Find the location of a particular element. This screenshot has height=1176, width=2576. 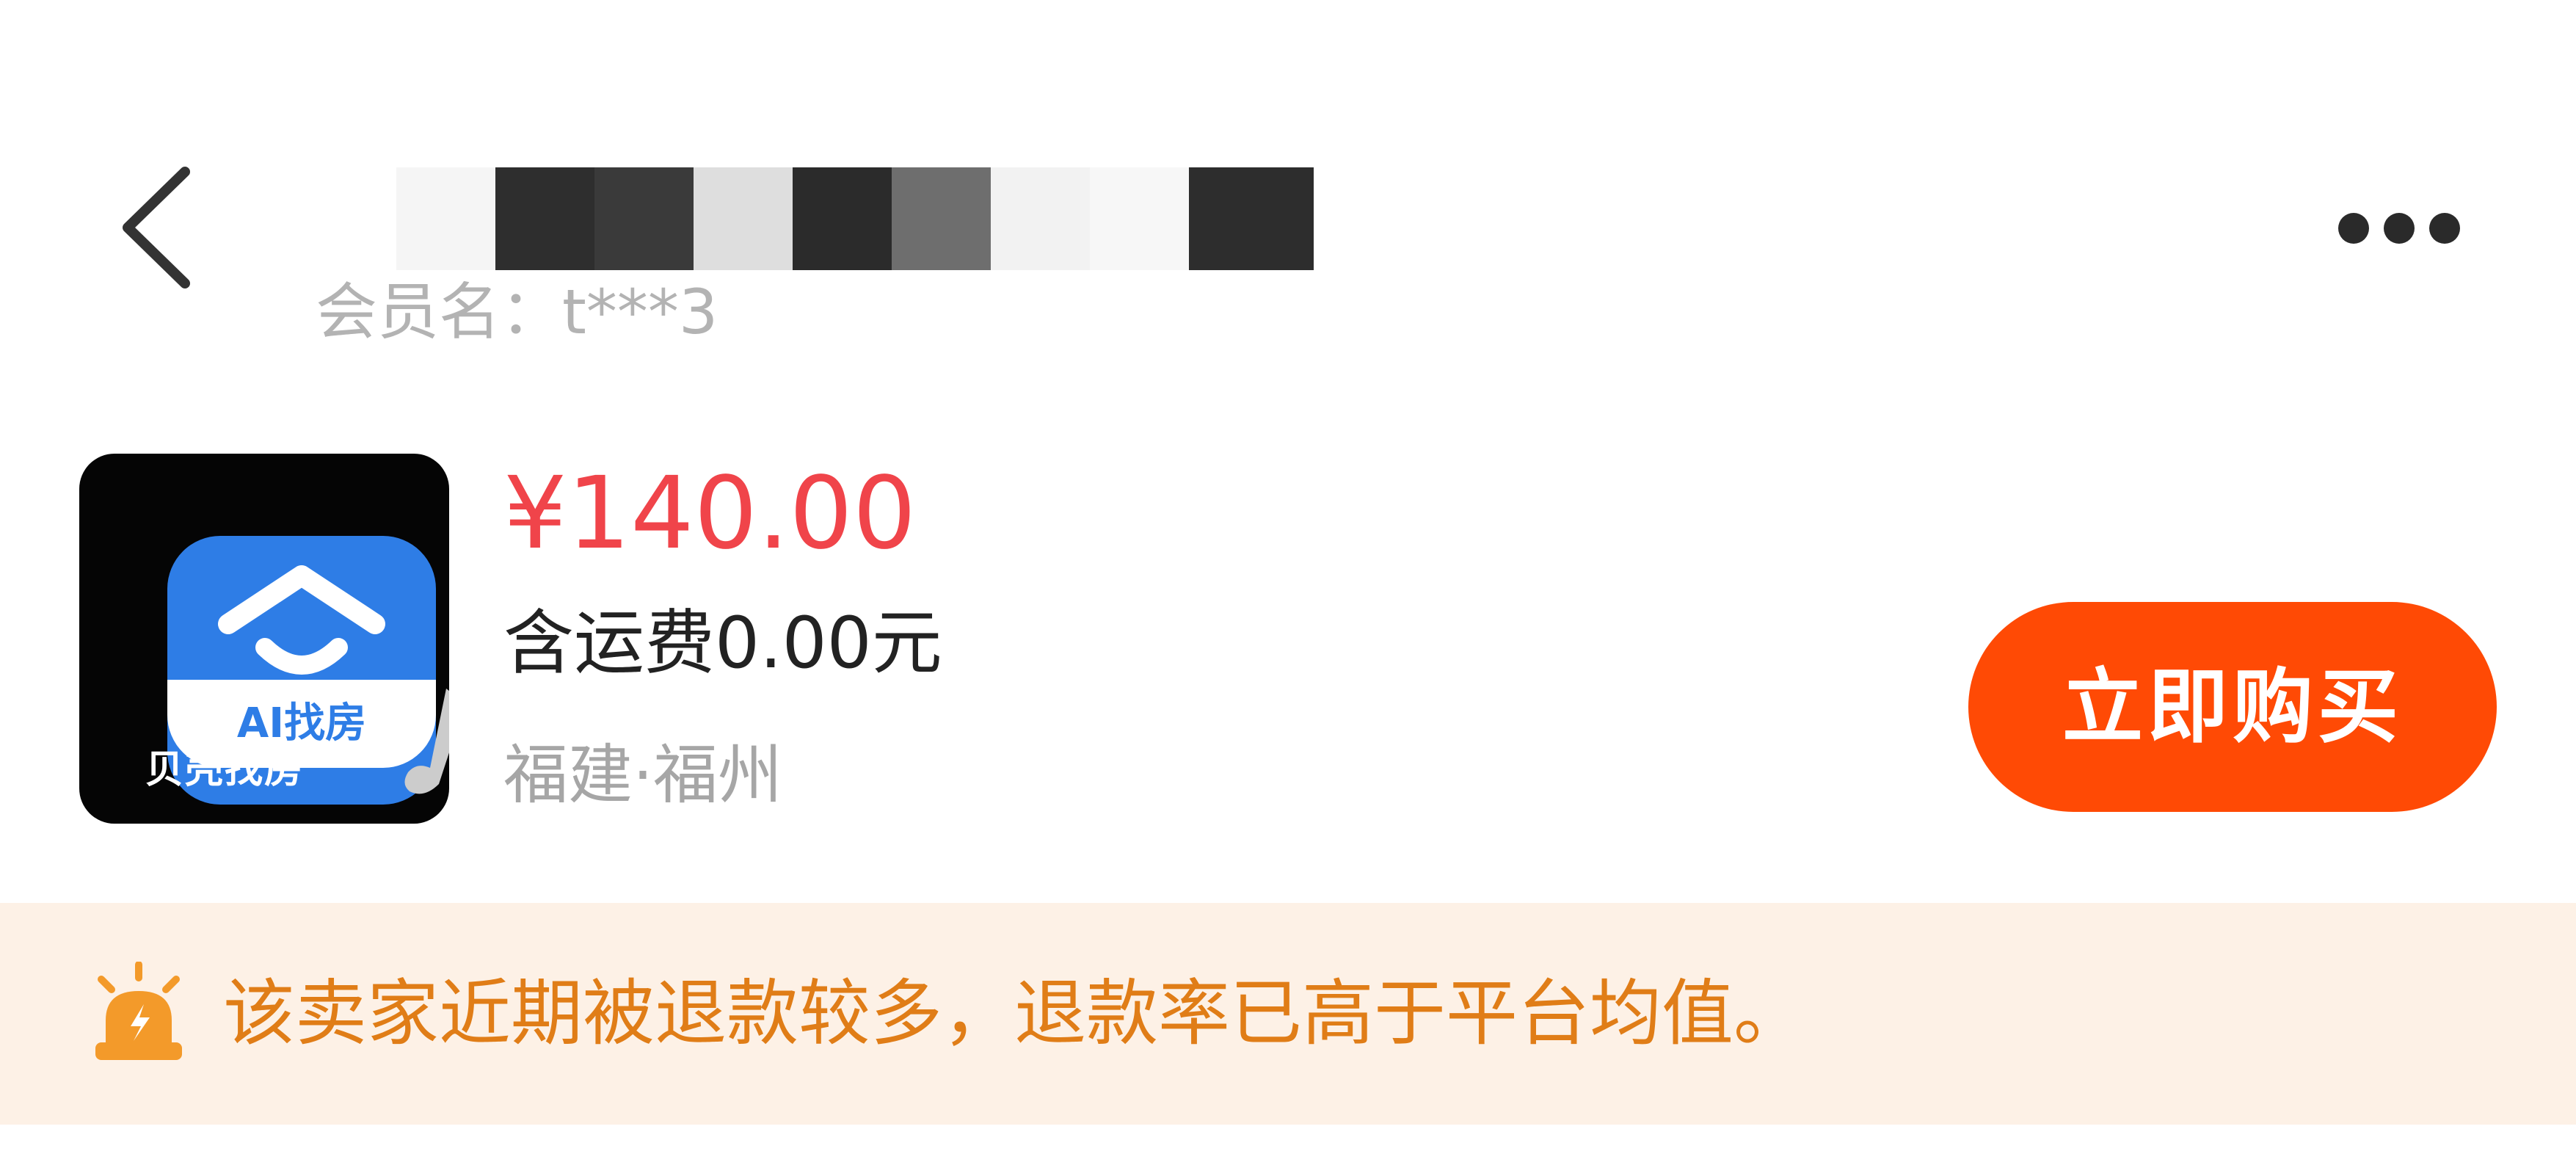

seller-name-redacted is located at coordinates (873, 218).